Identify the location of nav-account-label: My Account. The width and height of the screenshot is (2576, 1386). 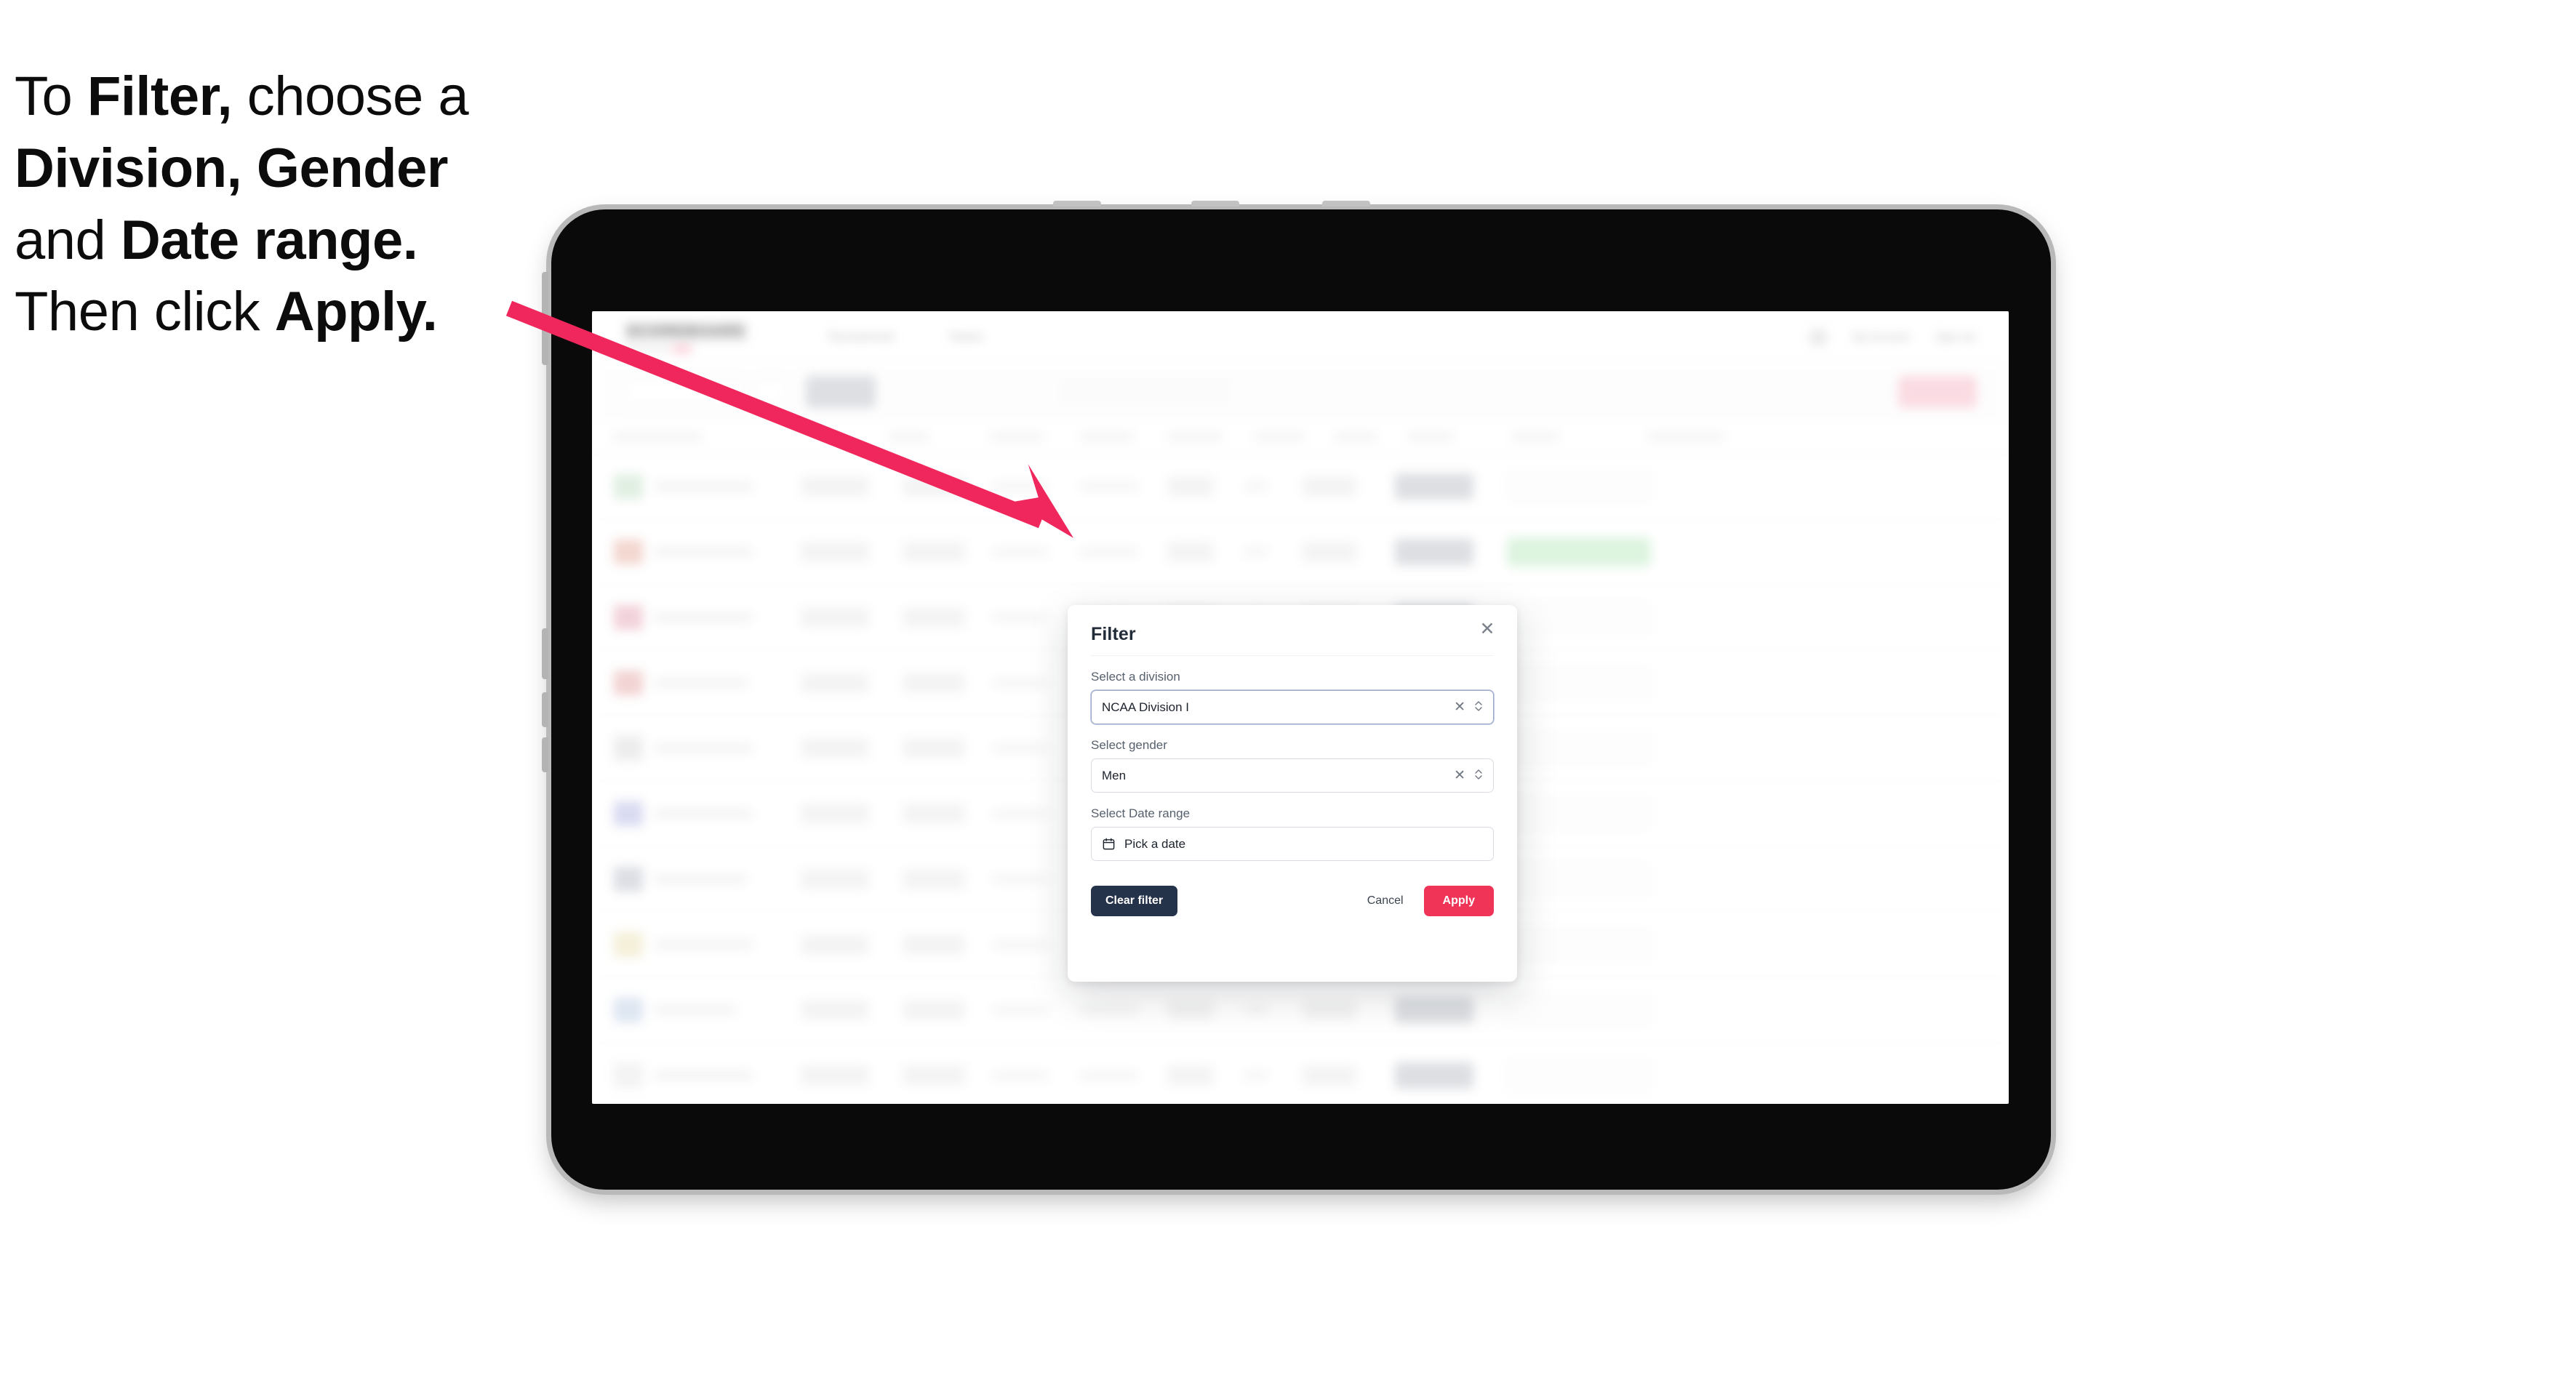
(1880, 337).